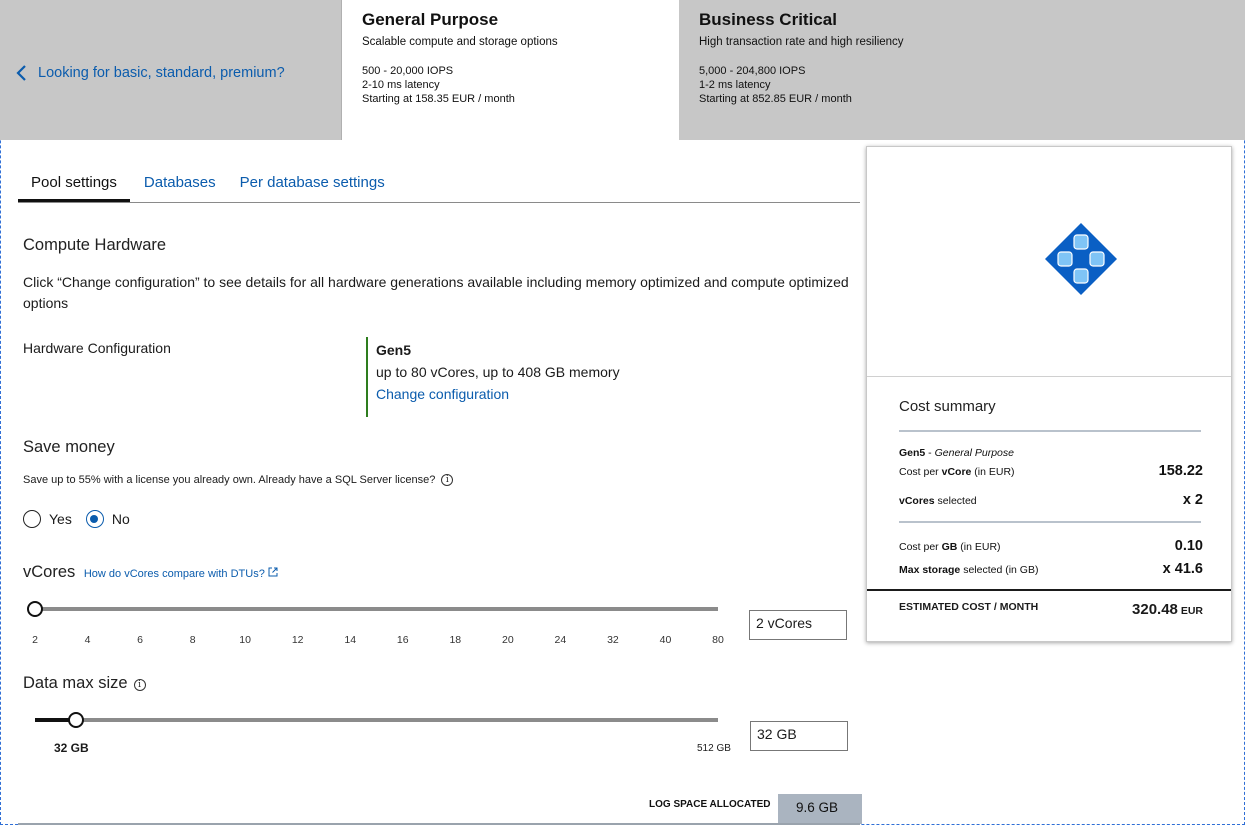 This screenshot has width=1245, height=825. What do you see at coordinates (613, 640) in the screenshot?
I see `vcores-tick-label: 32` at bounding box center [613, 640].